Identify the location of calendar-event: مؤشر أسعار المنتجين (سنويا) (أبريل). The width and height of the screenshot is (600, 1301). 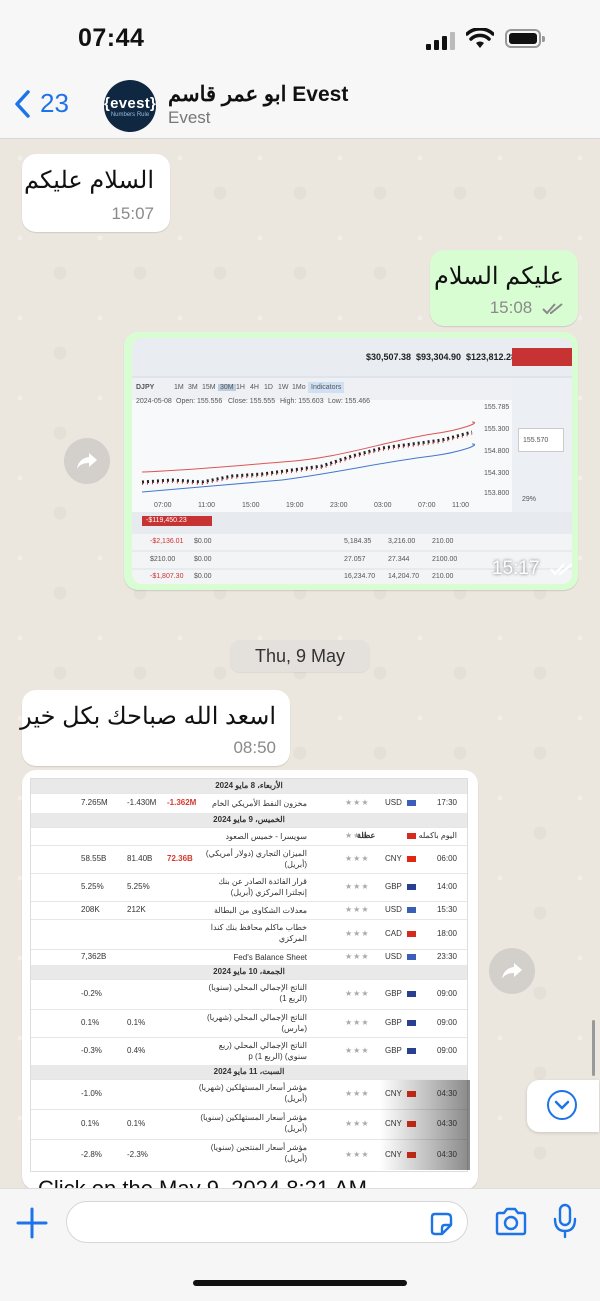
(258, 1153).